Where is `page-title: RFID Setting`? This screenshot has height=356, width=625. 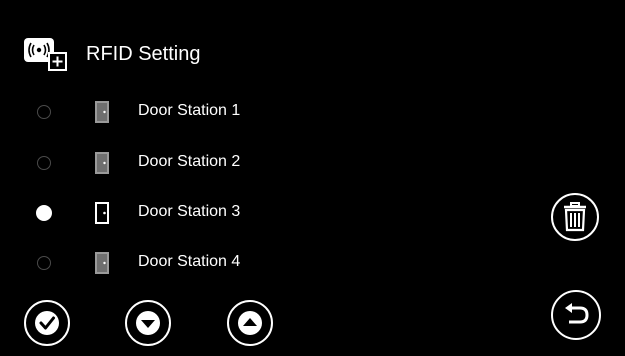
page-title: RFID Setting is located at coordinates (143, 53).